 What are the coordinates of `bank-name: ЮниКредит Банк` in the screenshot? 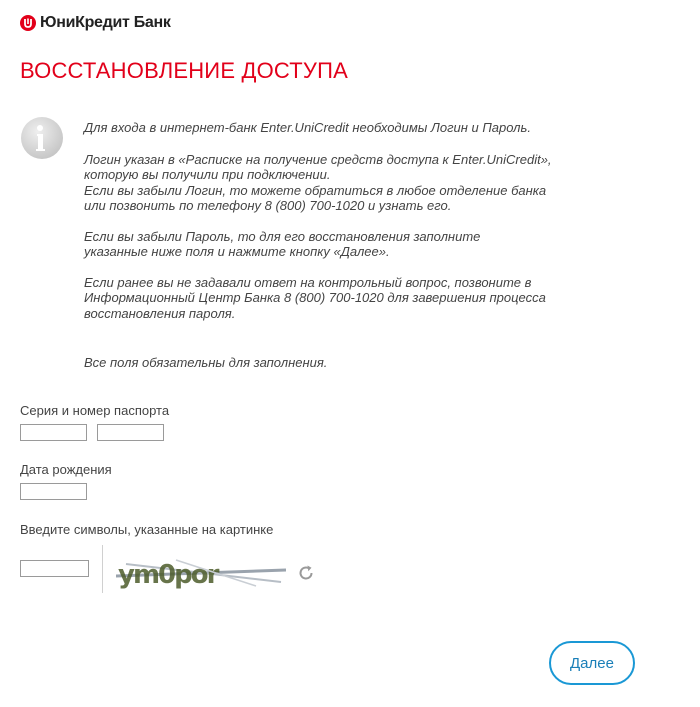 It's located at (105, 22).